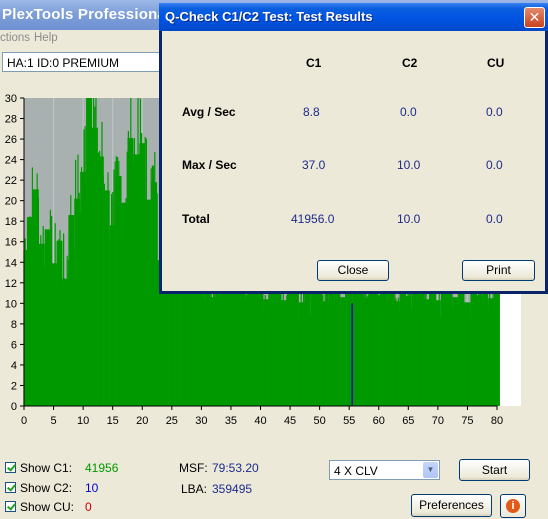  Describe the element at coordinates (209, 112) in the screenshot. I see `row-label-avg: Avg / Sec` at that location.